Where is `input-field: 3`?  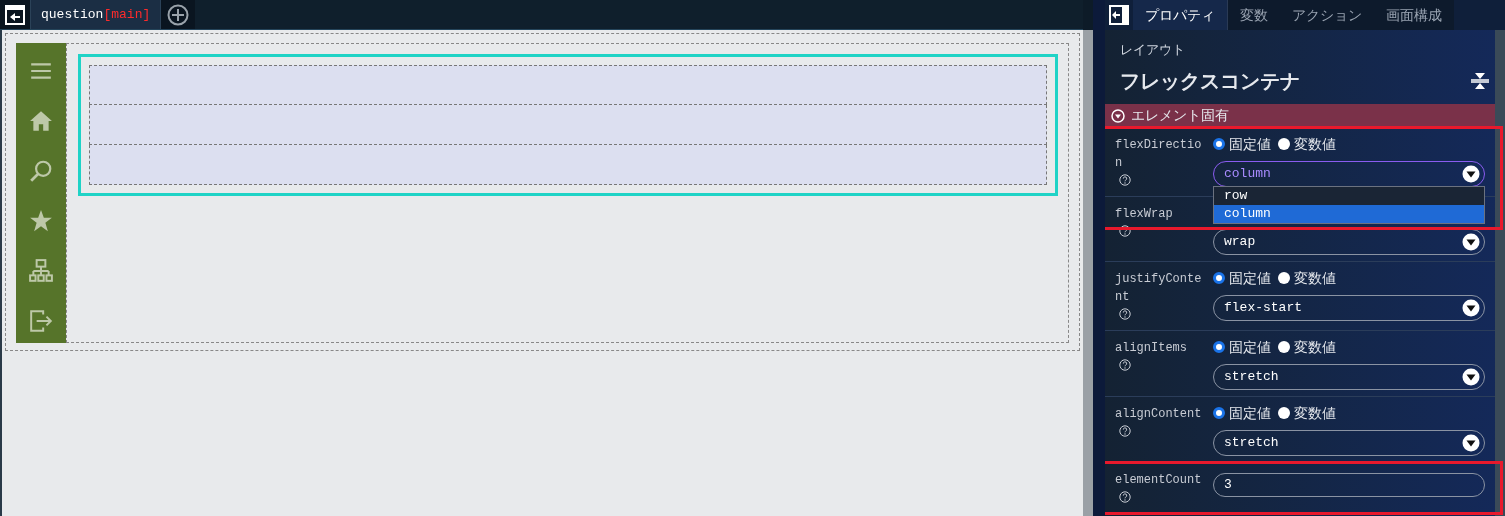
input-field: 3 is located at coordinates (1349, 484).